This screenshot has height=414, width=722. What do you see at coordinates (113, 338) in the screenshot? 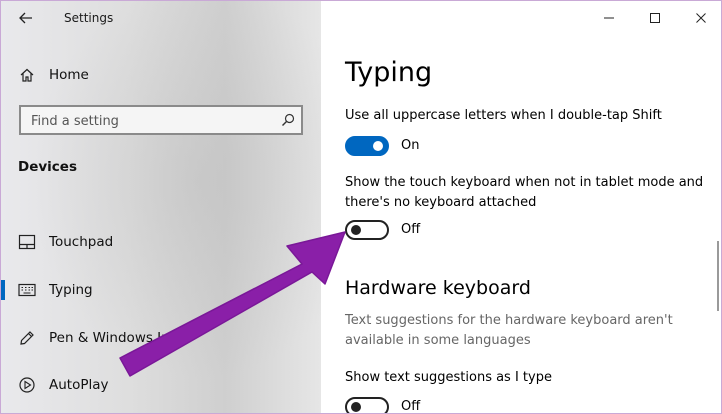
I see `sidebar-item-label: Pen & Windows Ink` at bounding box center [113, 338].